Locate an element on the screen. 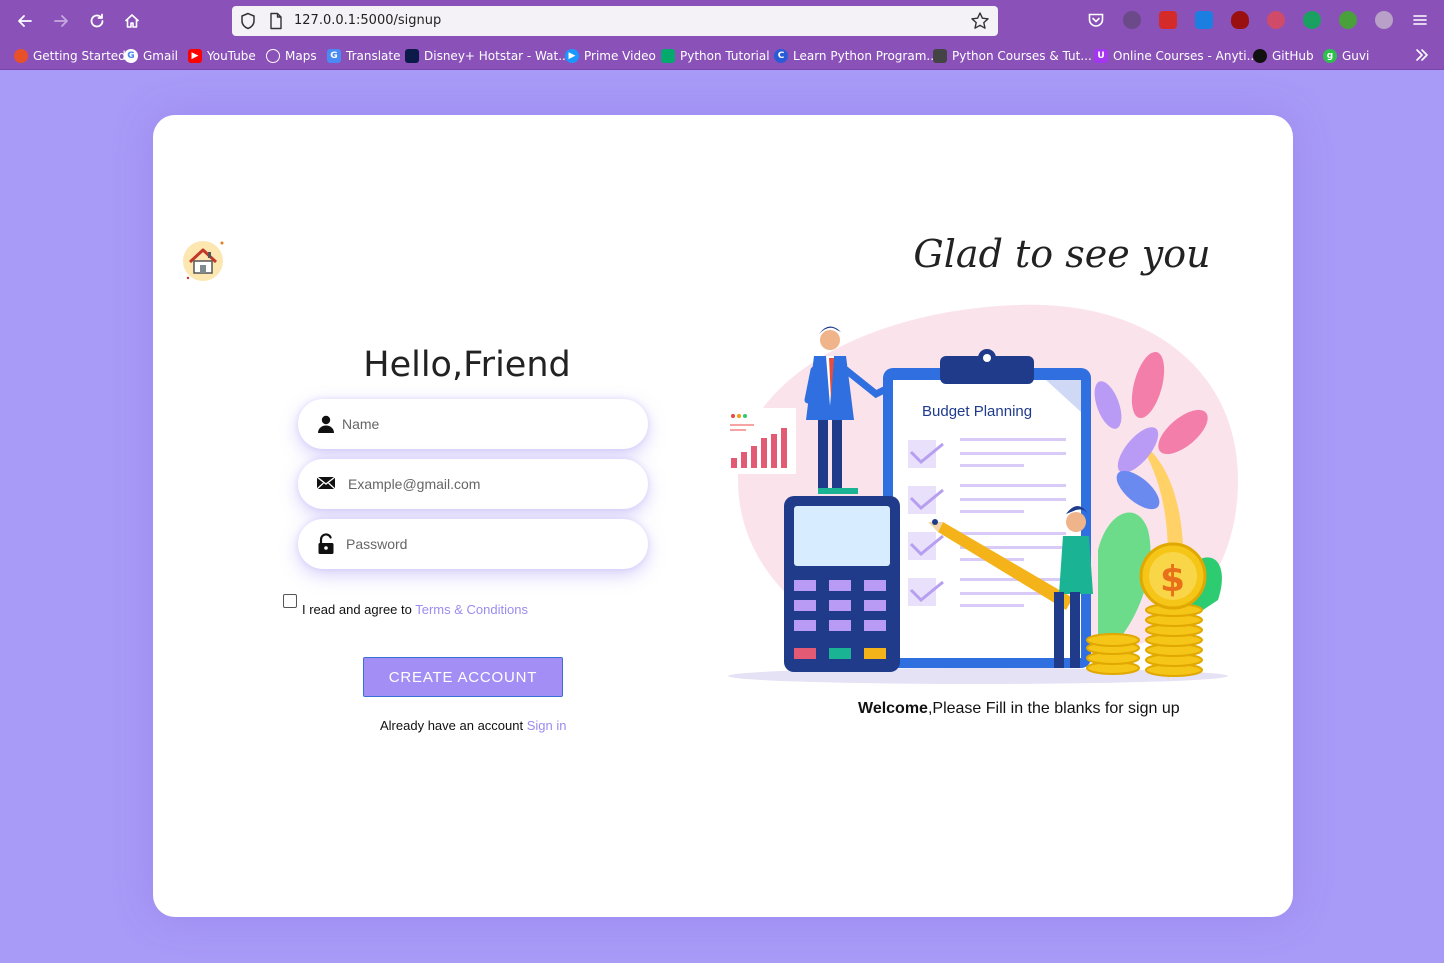  page-info-icon is located at coordinates (276, 23).